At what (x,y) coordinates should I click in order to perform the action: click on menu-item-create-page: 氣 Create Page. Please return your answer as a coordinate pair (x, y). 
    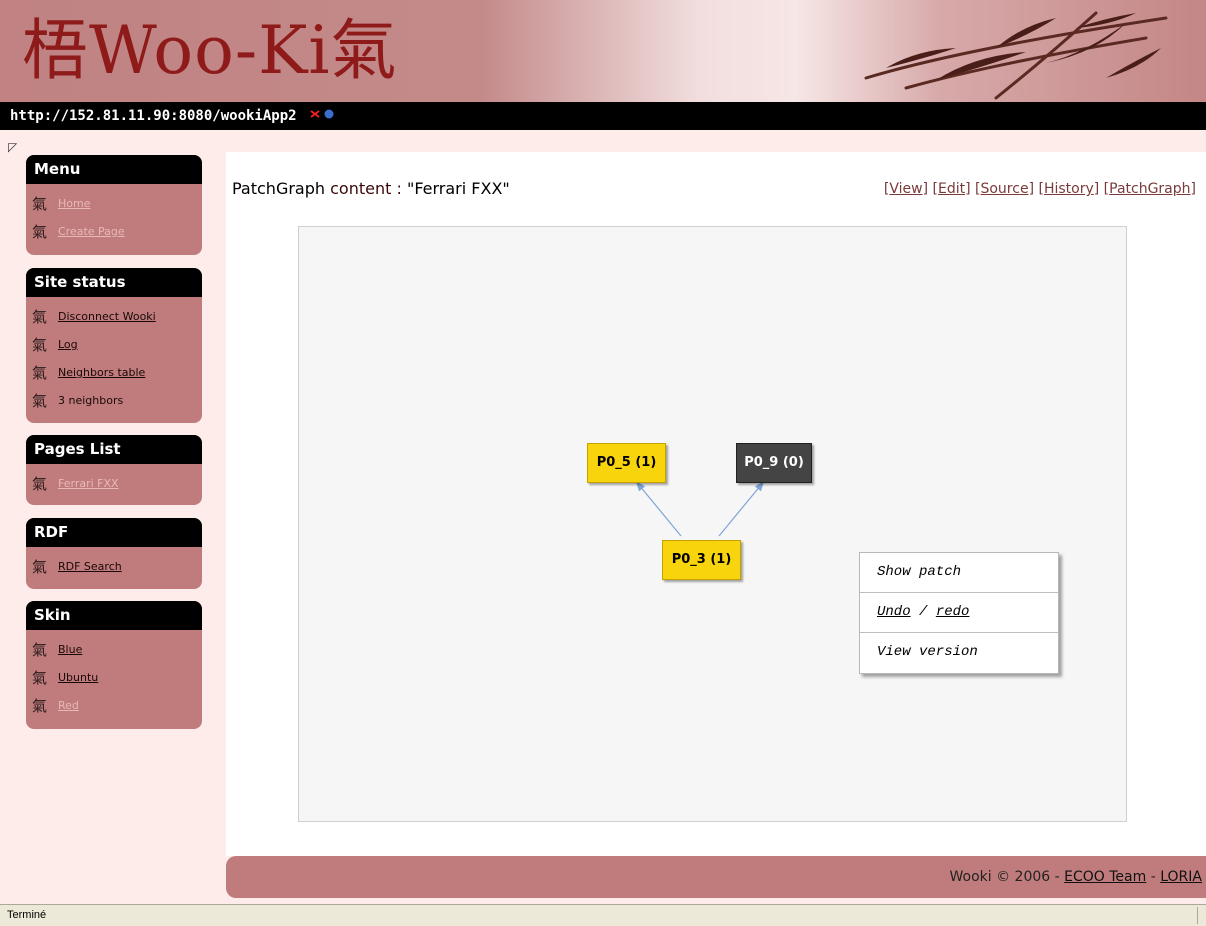
    Looking at the image, I should click on (117, 232).